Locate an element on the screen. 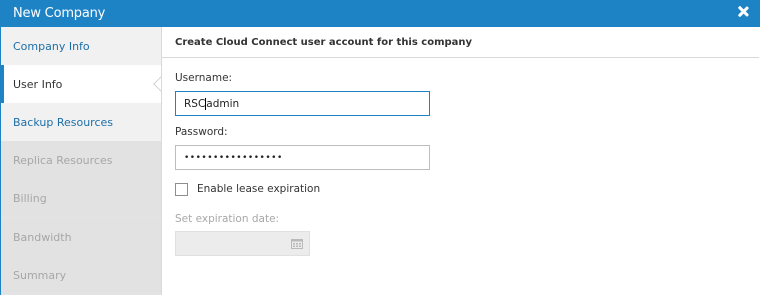  sidebar-item-label: Company Info is located at coordinates (51, 46).